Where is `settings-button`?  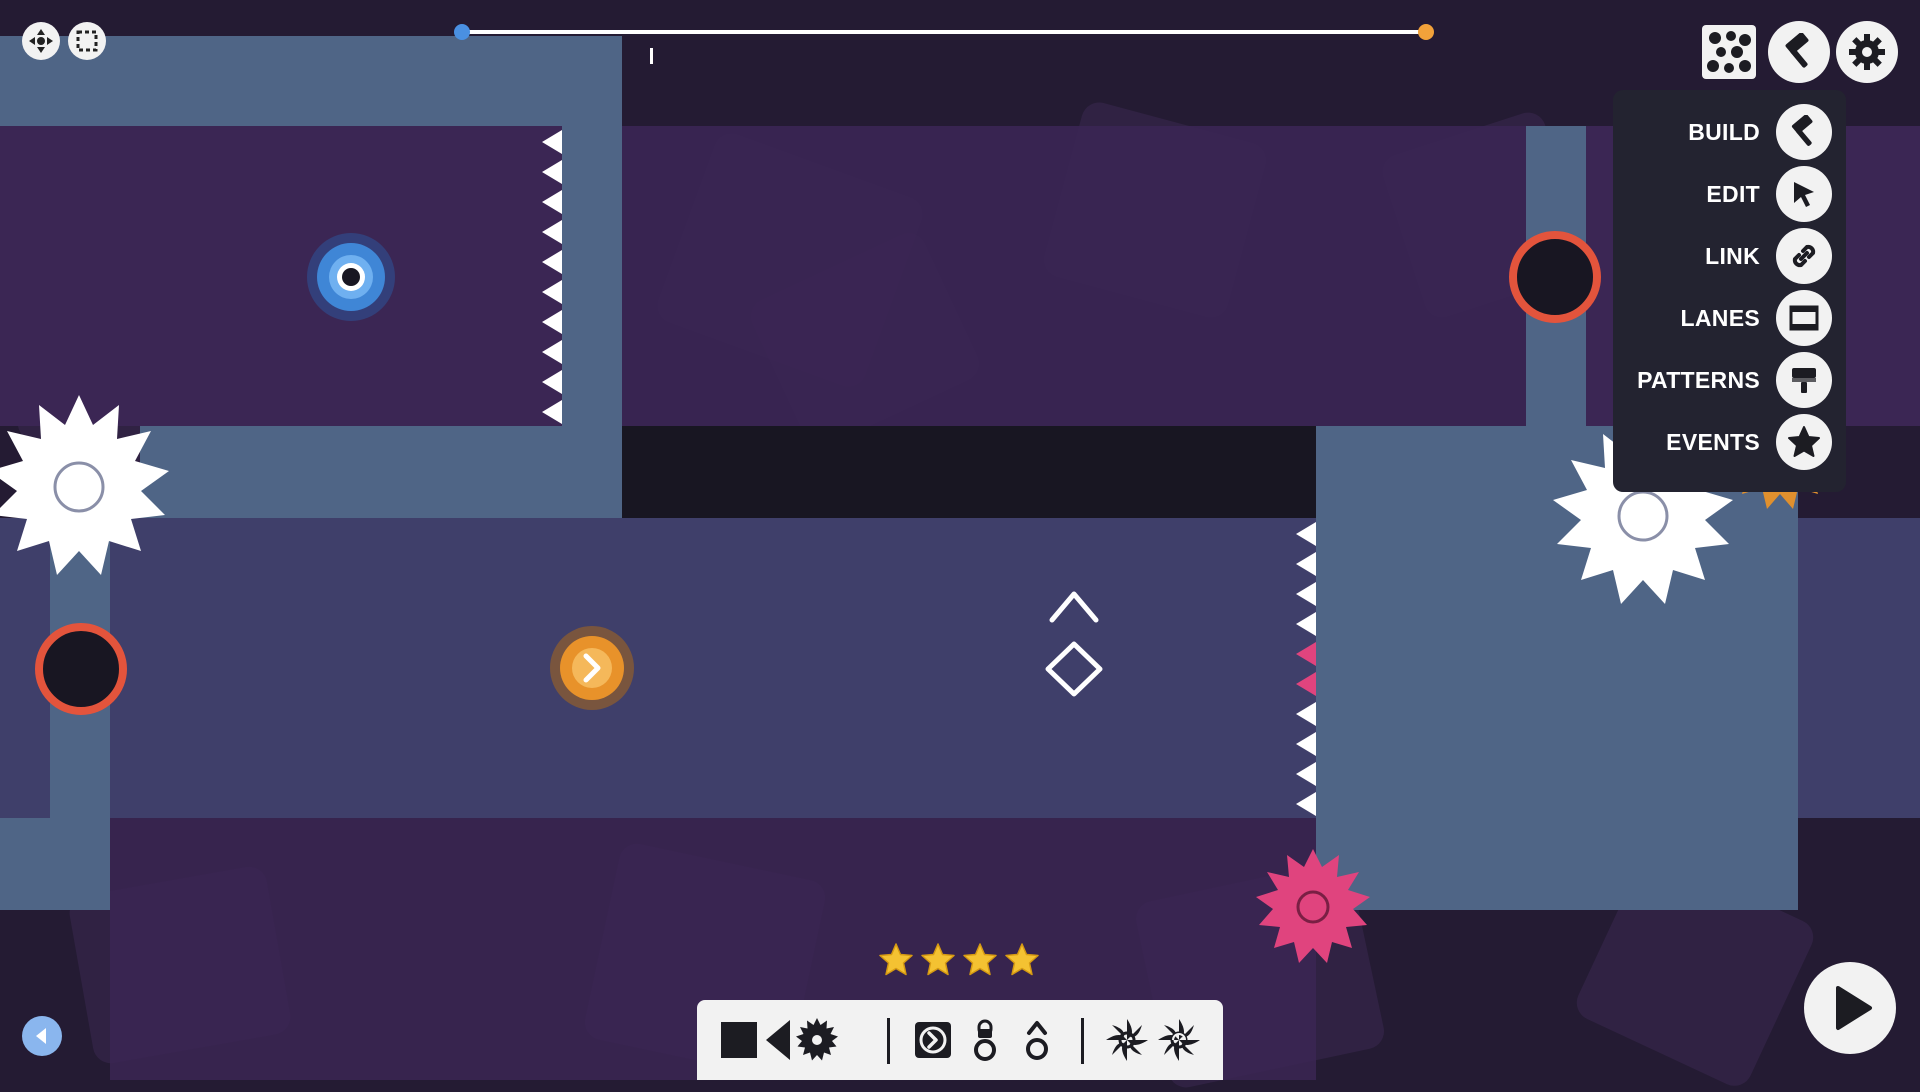
settings-button is located at coordinates (1867, 52).